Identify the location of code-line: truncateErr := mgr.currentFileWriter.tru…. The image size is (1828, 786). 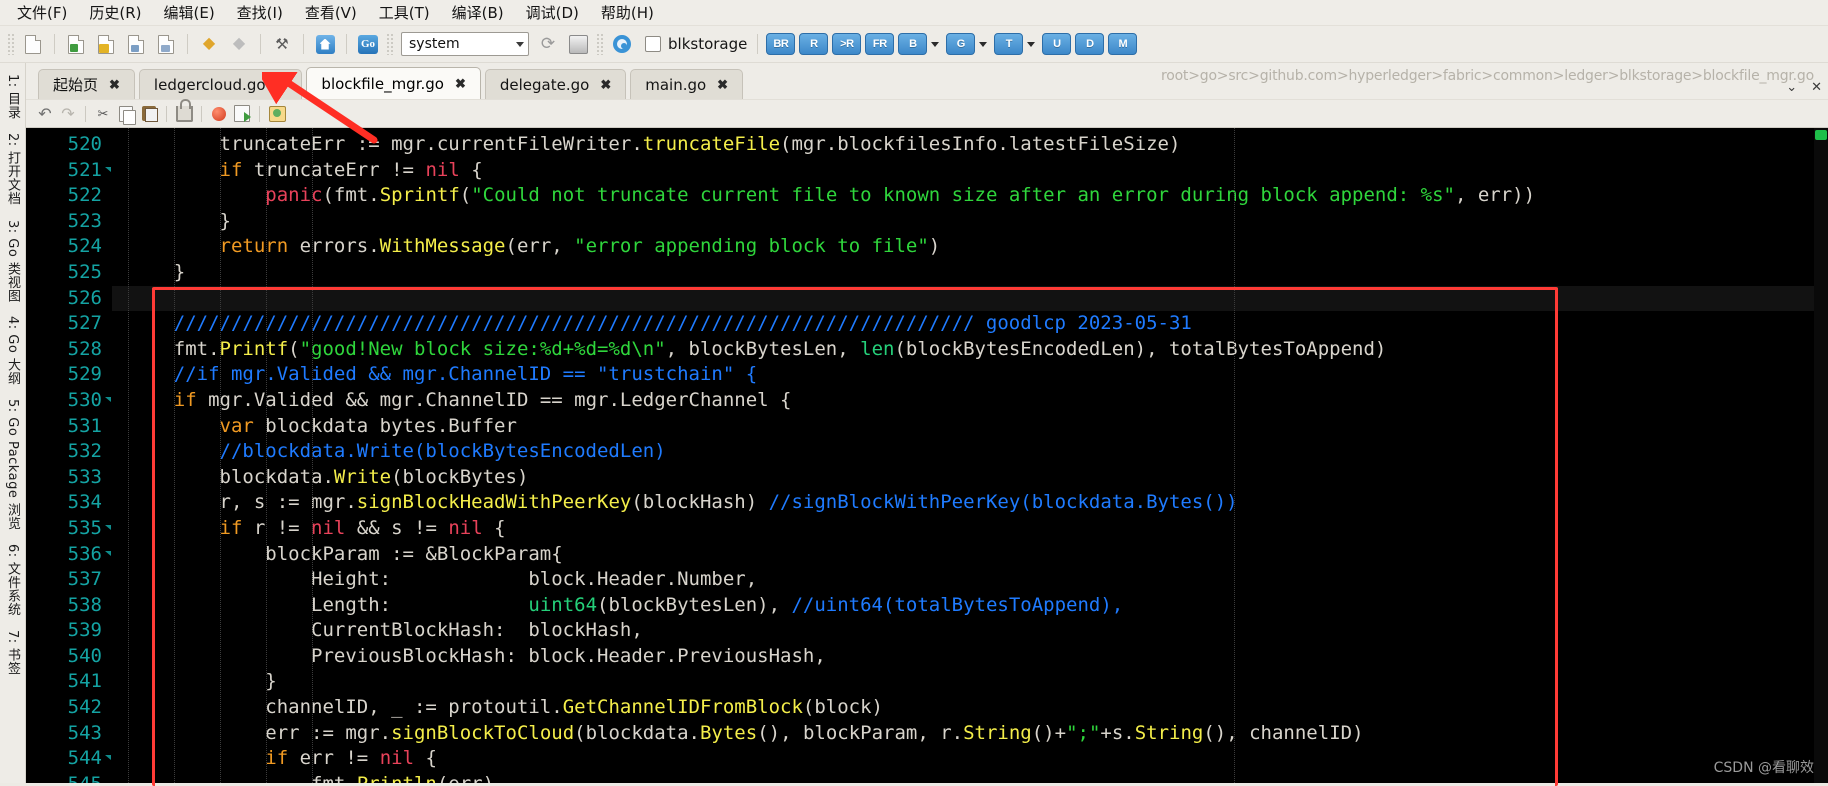
(970, 145).